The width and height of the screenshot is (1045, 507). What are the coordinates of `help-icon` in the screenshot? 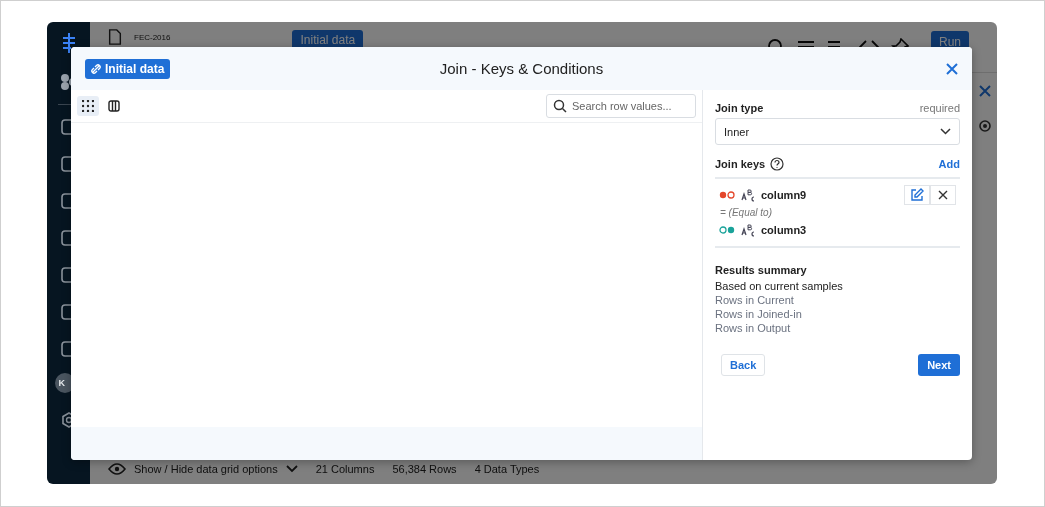 It's located at (777, 164).